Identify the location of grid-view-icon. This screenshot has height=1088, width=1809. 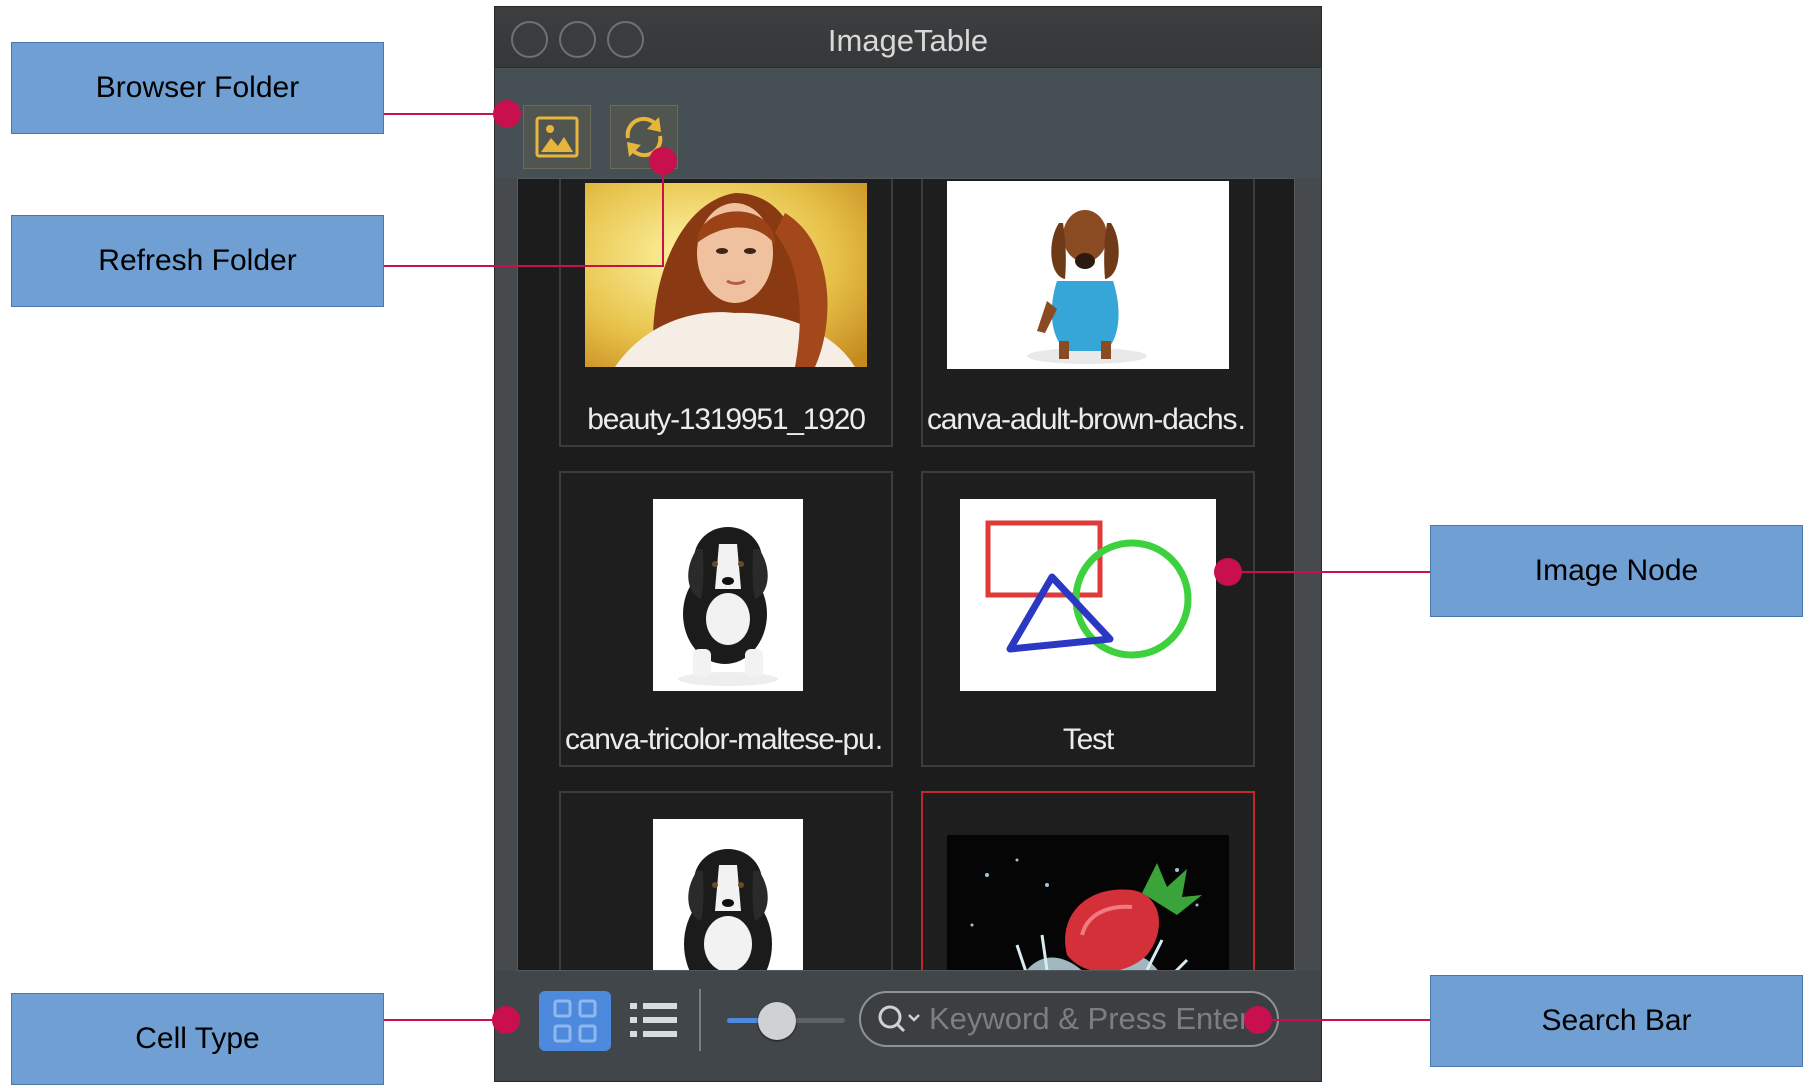
(575, 1021).